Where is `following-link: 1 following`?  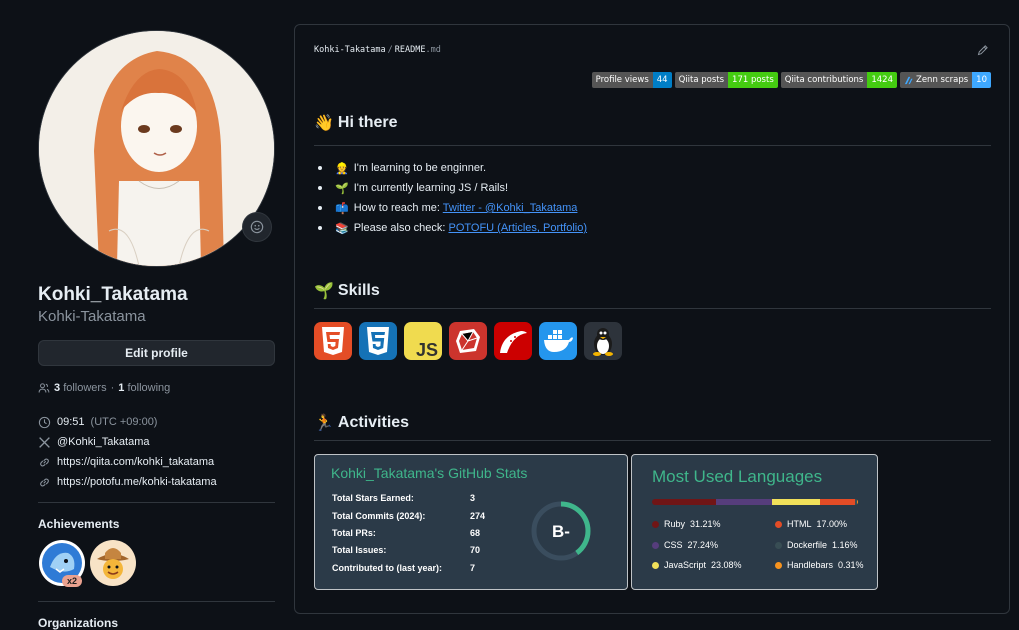 following-link: 1 following is located at coordinates (144, 388).